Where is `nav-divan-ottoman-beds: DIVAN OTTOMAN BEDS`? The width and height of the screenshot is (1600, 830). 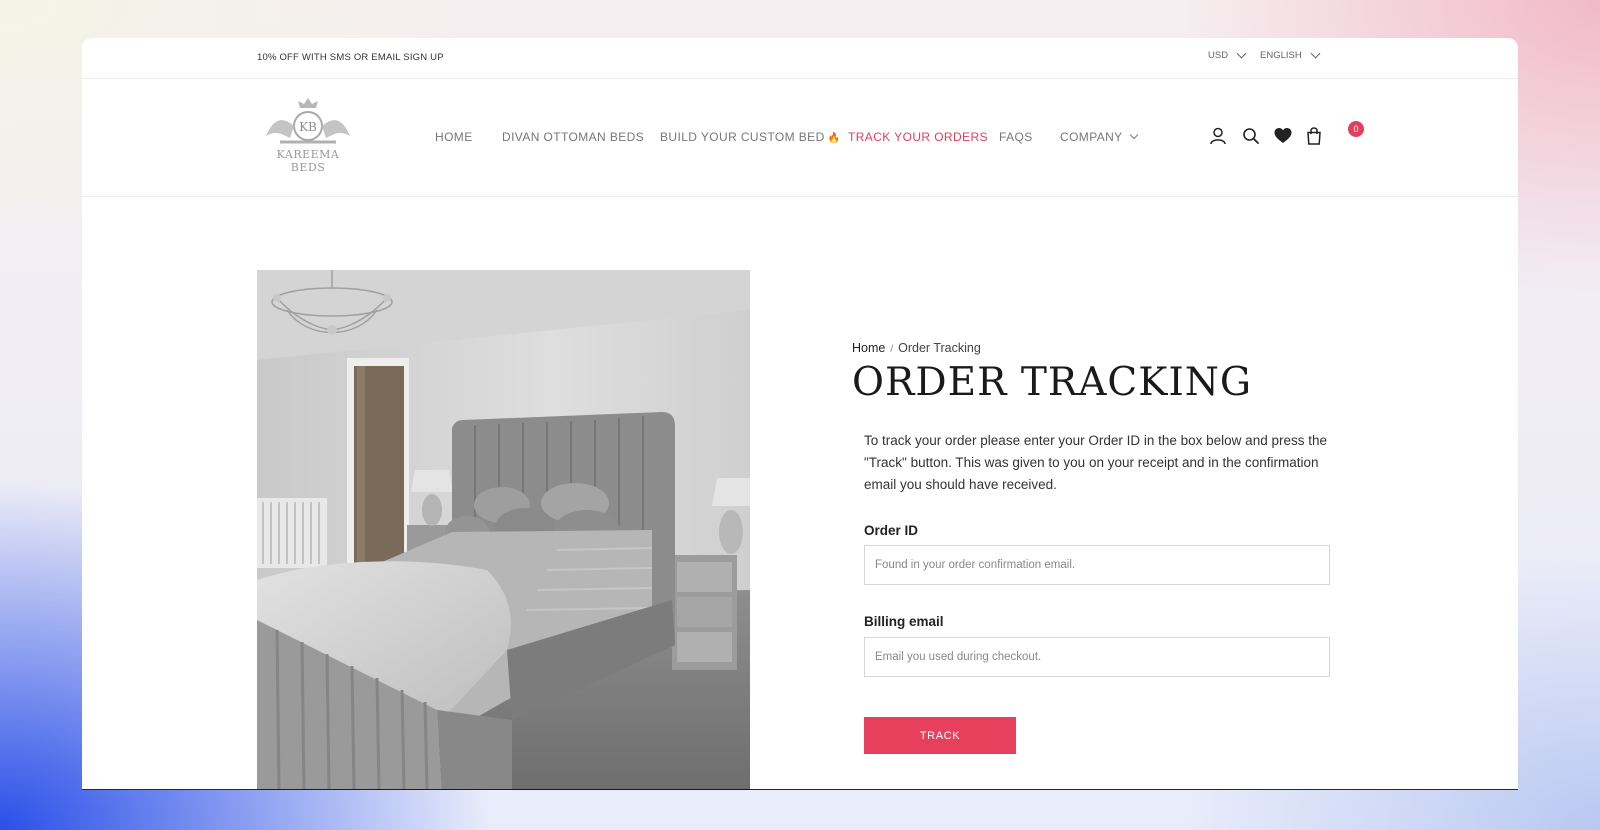
nav-divan-ottoman-beds: DIVAN OTTOMAN BEDS is located at coordinates (573, 137).